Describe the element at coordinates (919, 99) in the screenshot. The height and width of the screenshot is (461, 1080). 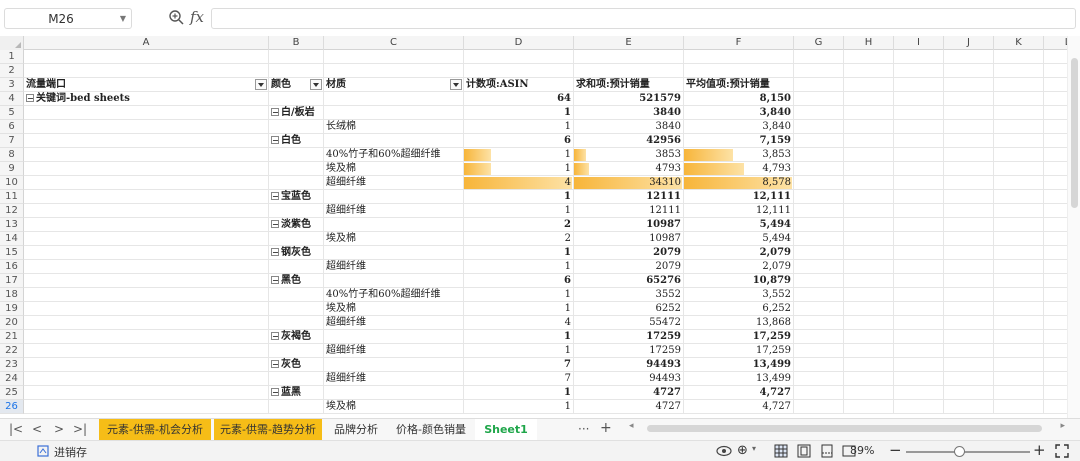
I see `cell-i4` at that location.